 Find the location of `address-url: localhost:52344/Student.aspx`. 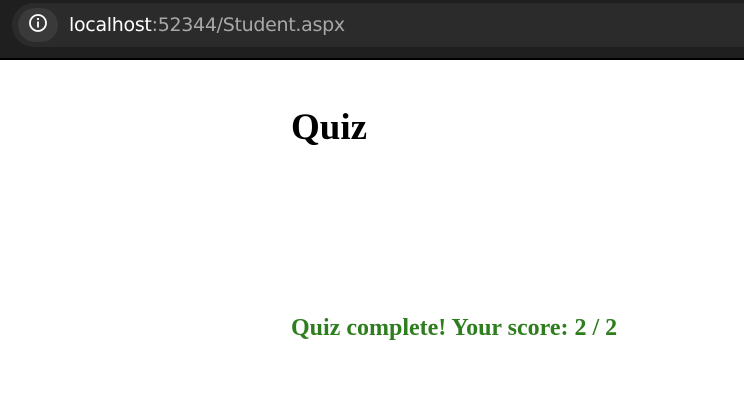

address-url: localhost:52344/Student.aspx is located at coordinates (207, 25).